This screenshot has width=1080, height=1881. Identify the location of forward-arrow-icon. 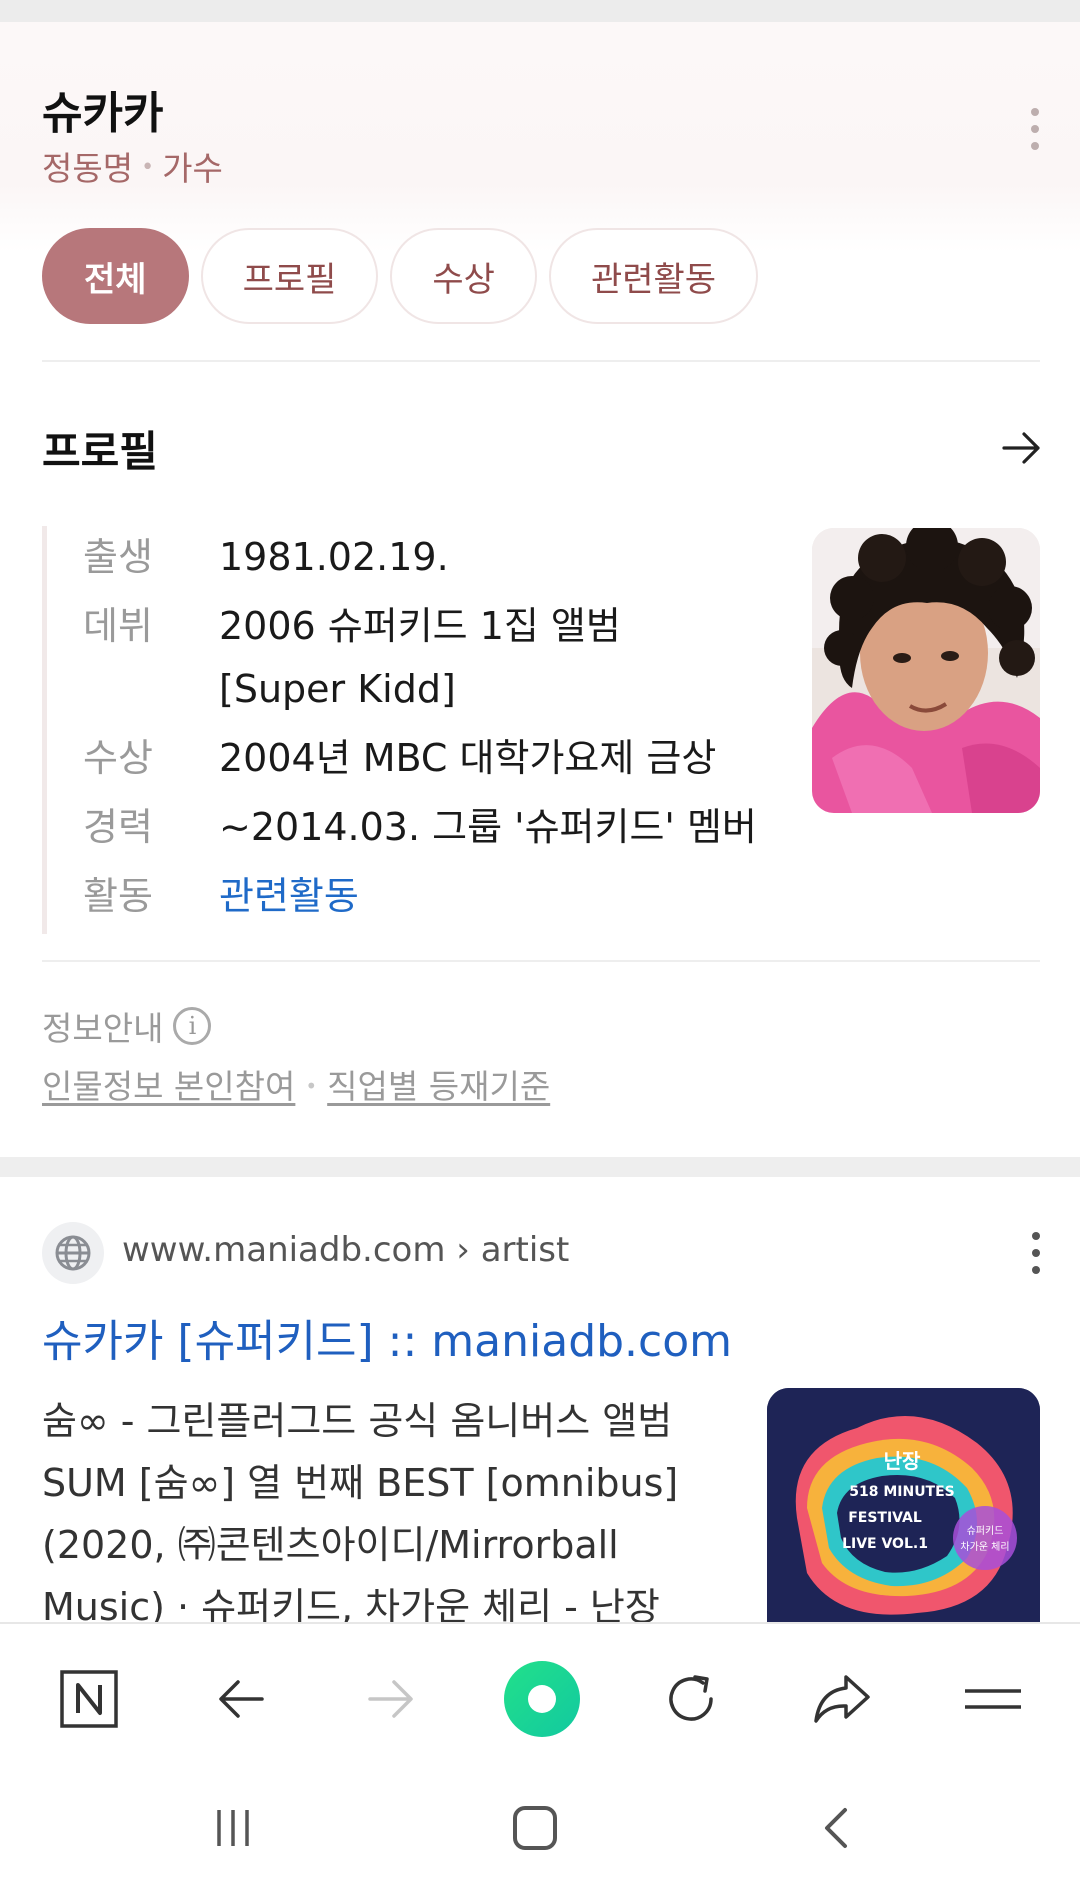
(391, 1699).